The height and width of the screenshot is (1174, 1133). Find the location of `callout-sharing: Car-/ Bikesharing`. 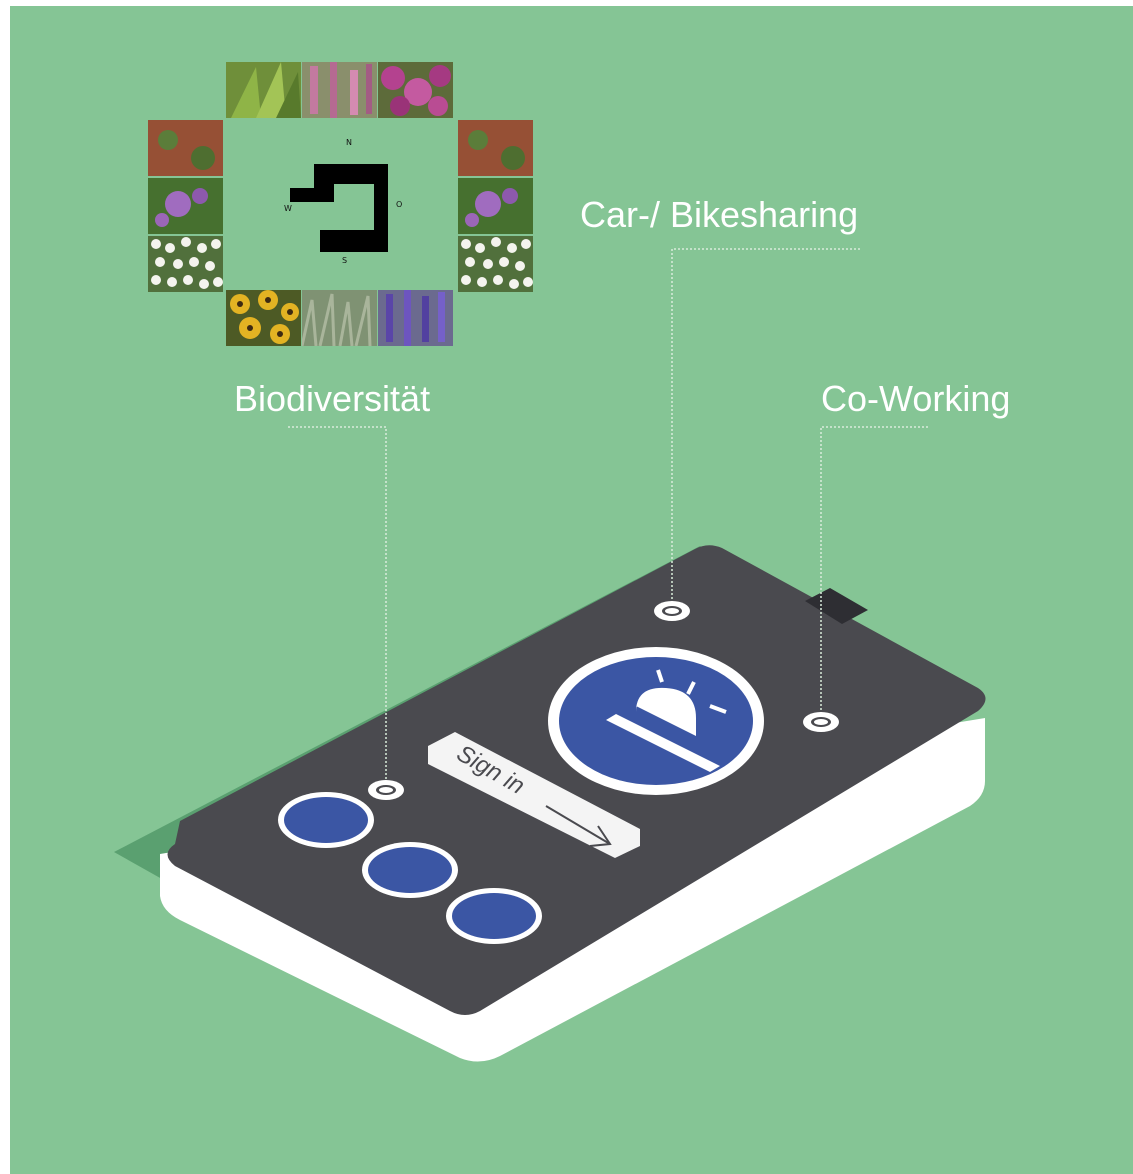

callout-sharing: Car-/ Bikesharing is located at coordinates (719, 214).